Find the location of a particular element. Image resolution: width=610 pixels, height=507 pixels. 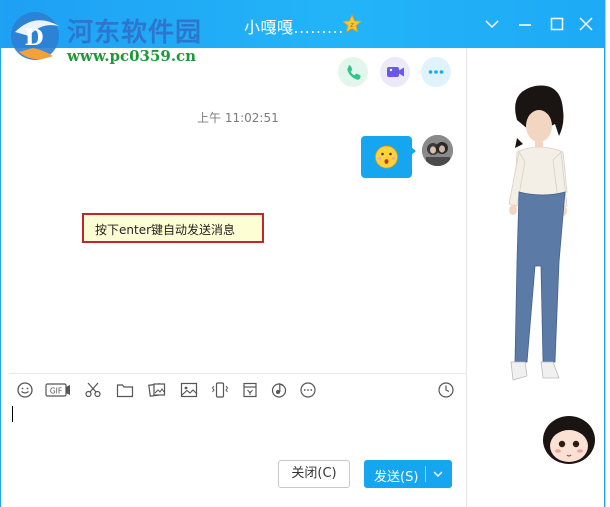

watermark-site-name: 河东软件园 is located at coordinates (135, 33).